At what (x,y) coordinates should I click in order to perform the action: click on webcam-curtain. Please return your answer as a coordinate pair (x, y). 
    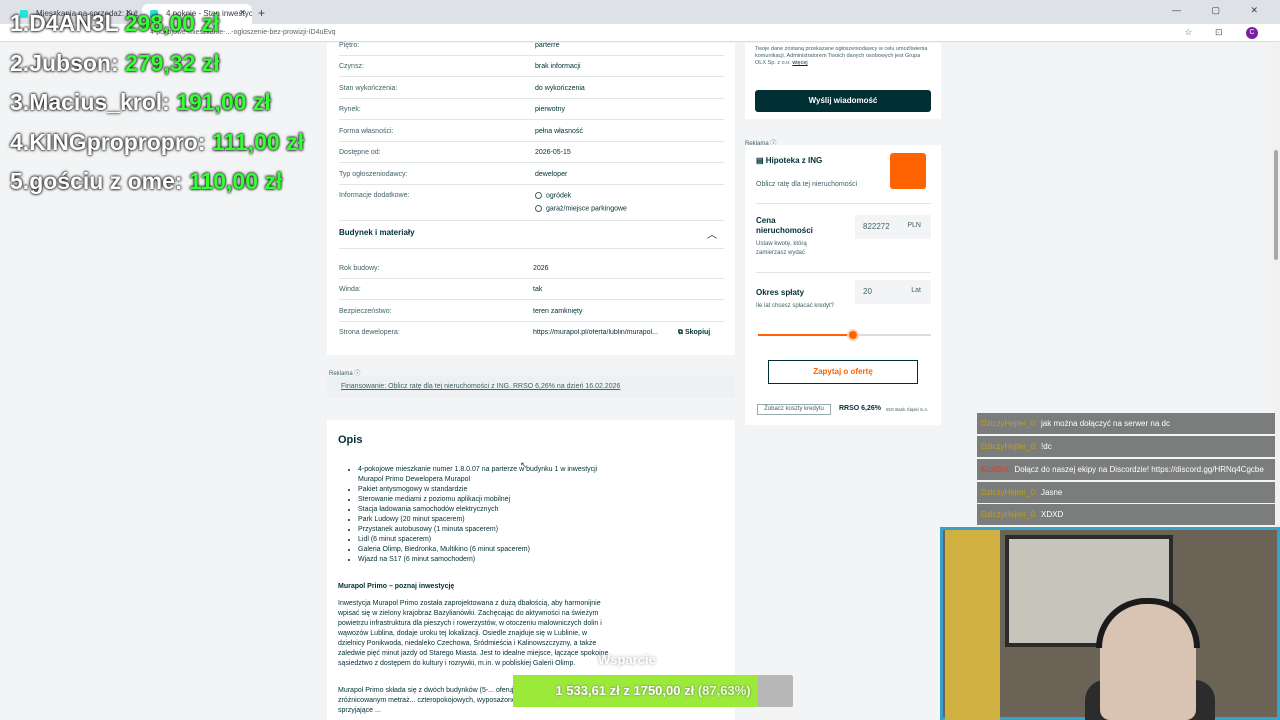
    Looking at the image, I should click on (972, 625).